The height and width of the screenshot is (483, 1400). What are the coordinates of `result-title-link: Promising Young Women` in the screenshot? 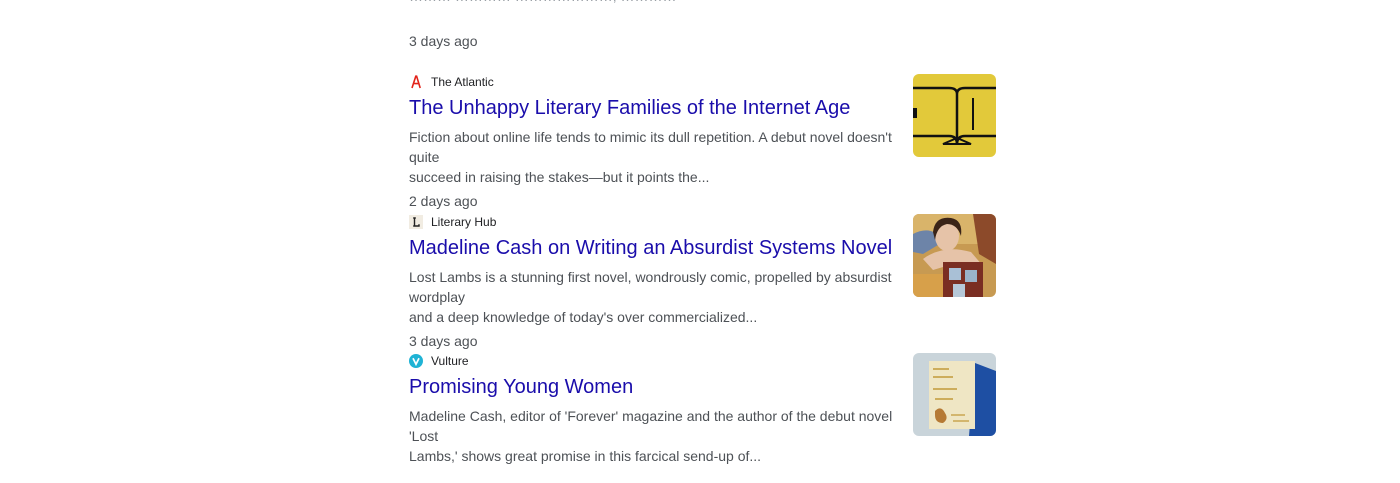 It's located at (656, 387).